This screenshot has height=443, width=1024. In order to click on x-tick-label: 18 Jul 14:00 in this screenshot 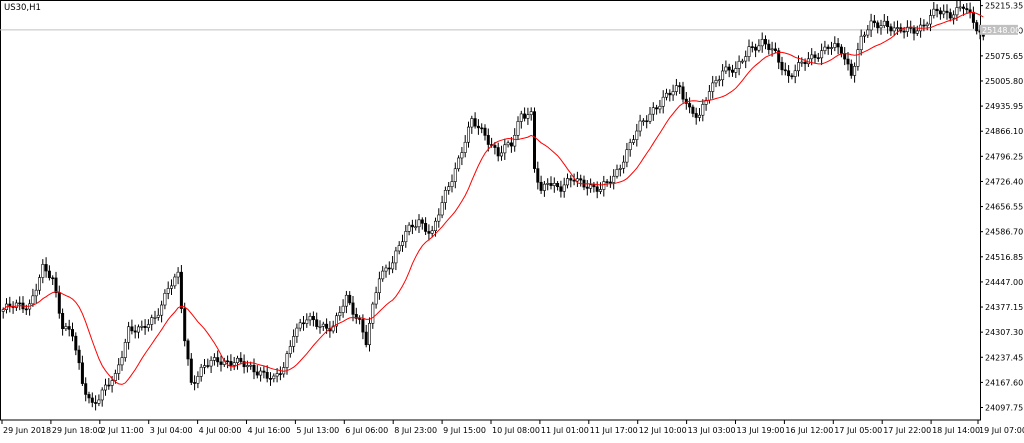, I will do `click(956, 430)`.